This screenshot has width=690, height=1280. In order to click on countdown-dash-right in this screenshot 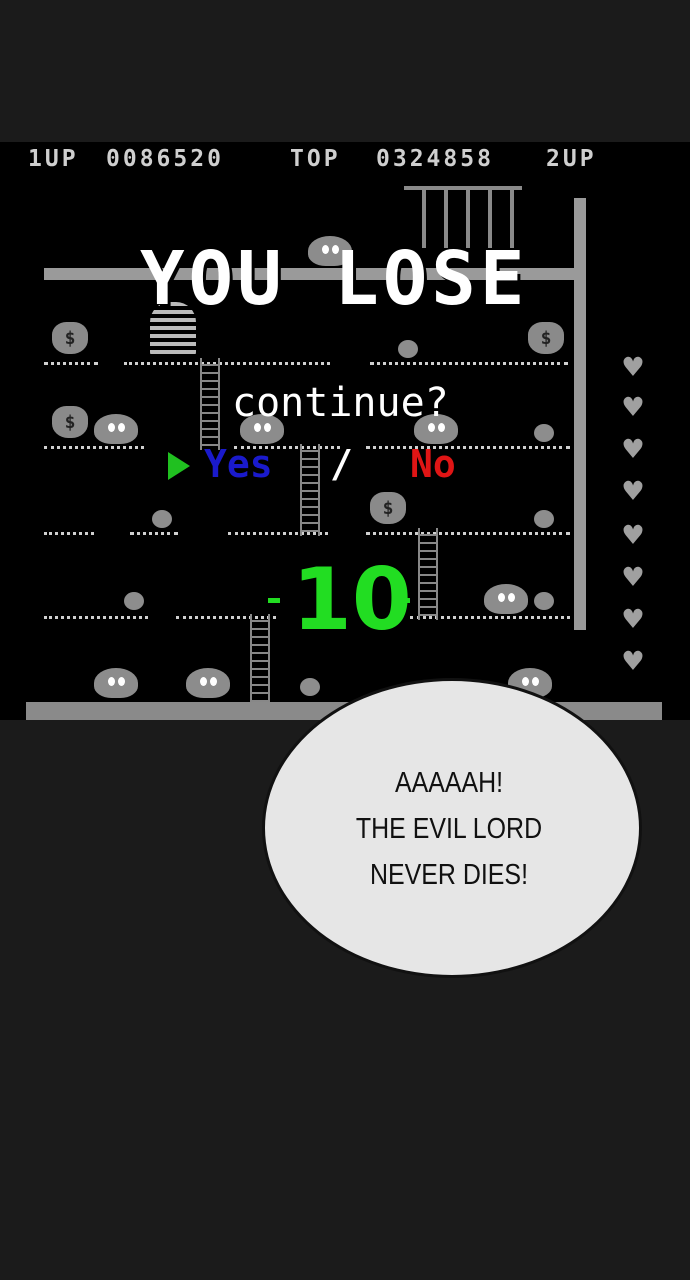, I will do `click(404, 600)`.